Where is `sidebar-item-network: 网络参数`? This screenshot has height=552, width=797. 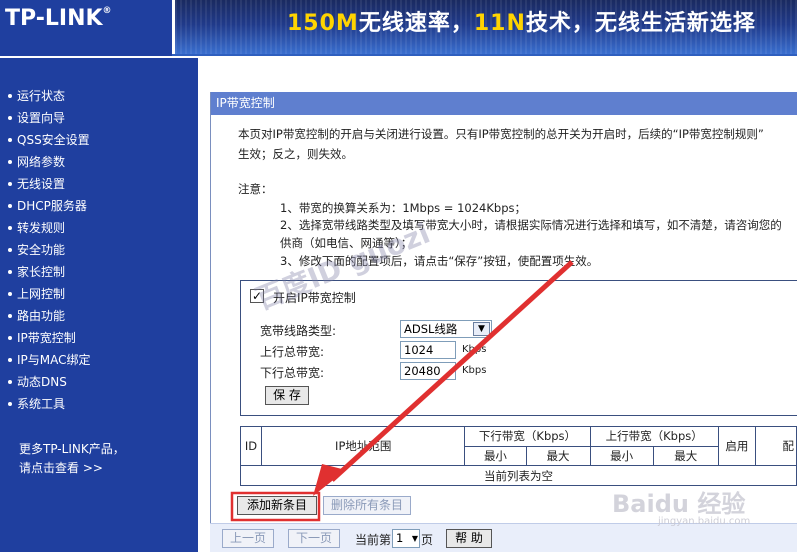
sidebar-item-network: 网络参数 is located at coordinates (36, 162).